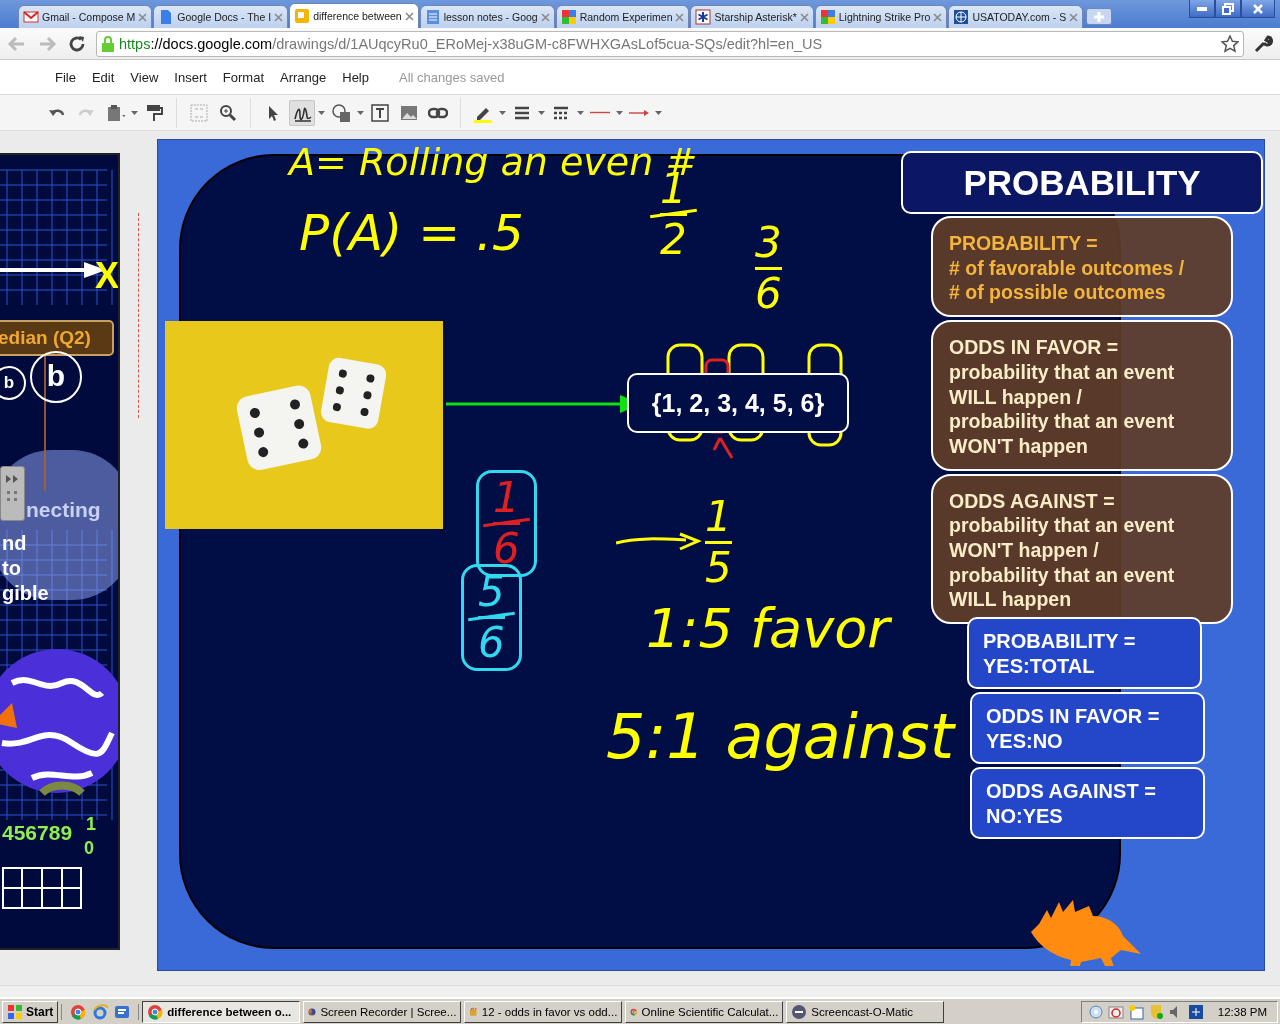  I want to click on handwritten-fraction: 1 6, so click(506, 523).